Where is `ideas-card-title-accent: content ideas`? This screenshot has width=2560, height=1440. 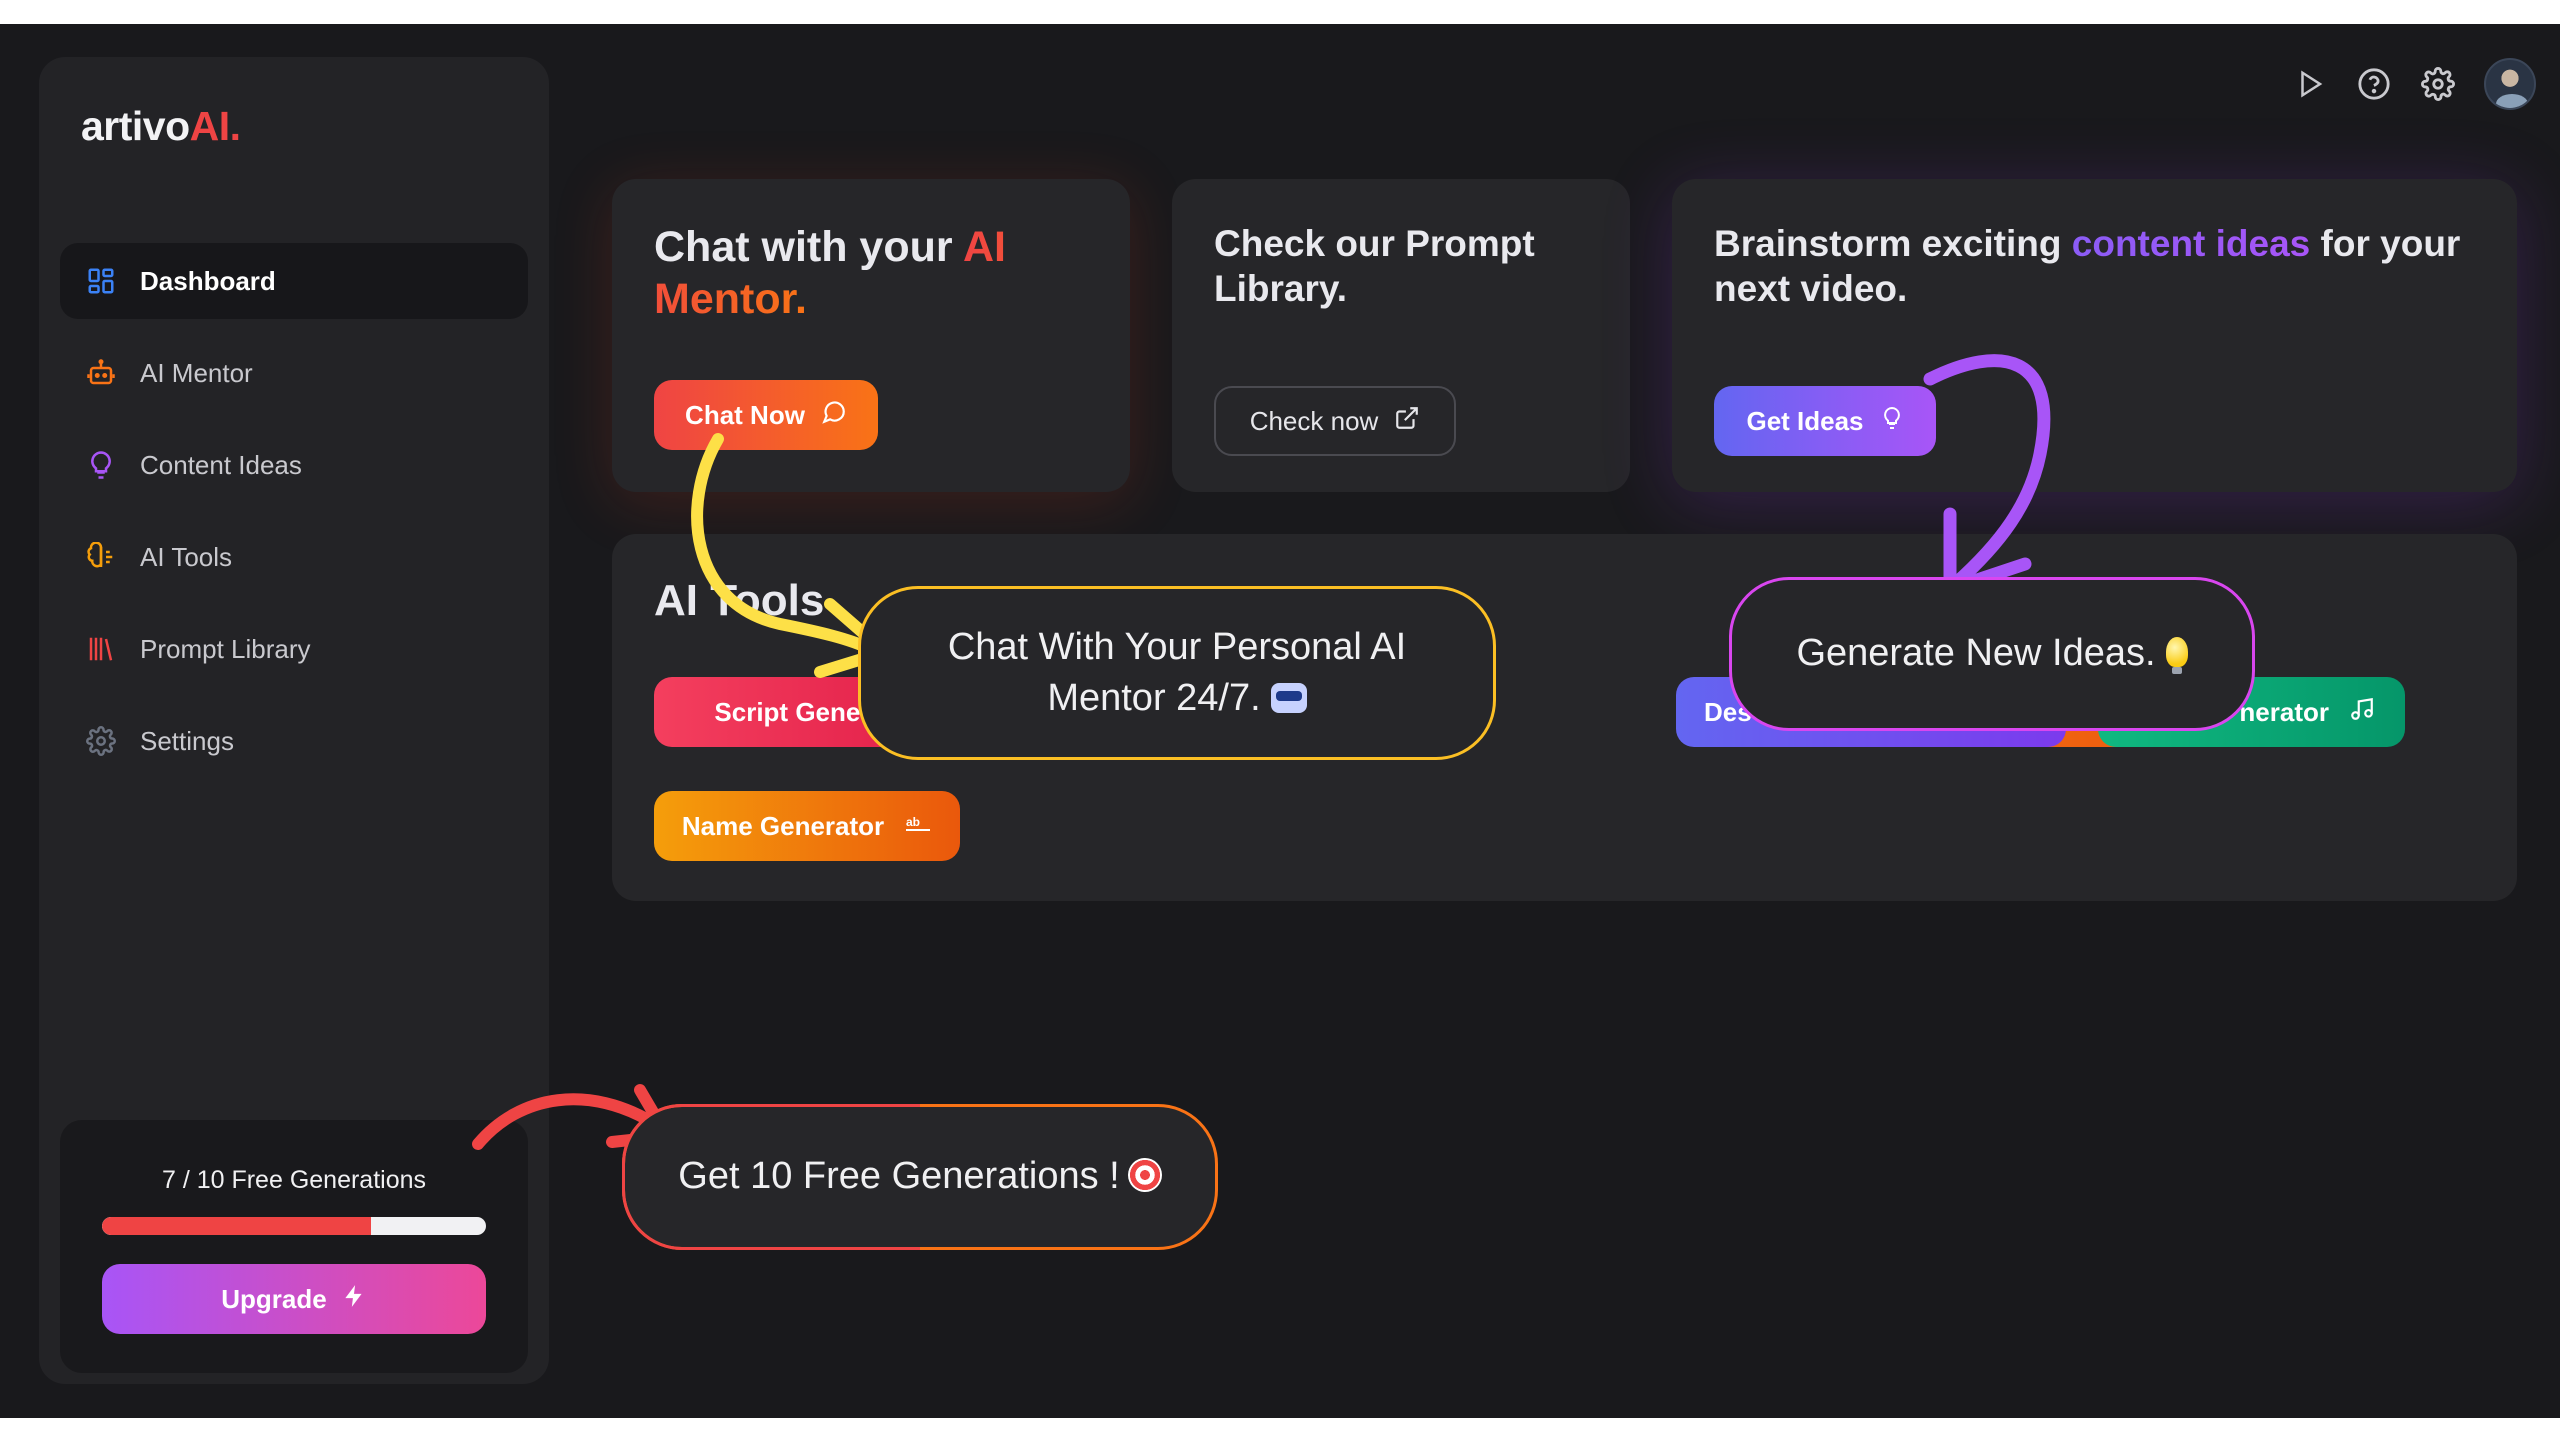
ideas-card-title-accent: content ideas is located at coordinates (2191, 243).